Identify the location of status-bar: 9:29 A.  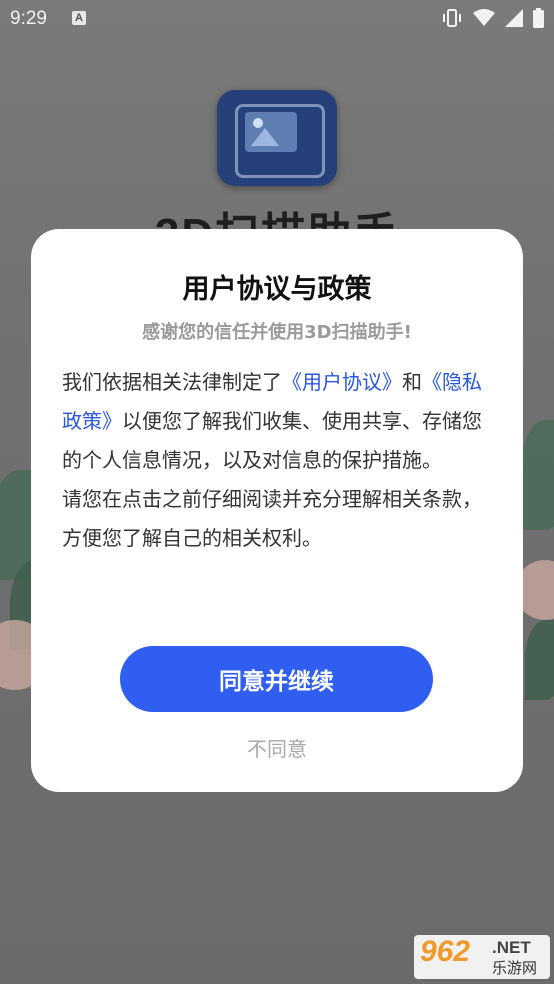
(277, 18).